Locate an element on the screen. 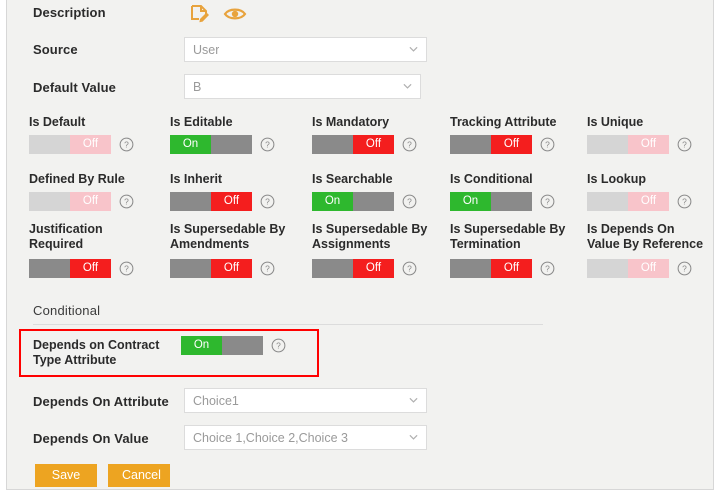 This screenshot has width=720, height=501. source-dropdown: User is located at coordinates (305, 49).